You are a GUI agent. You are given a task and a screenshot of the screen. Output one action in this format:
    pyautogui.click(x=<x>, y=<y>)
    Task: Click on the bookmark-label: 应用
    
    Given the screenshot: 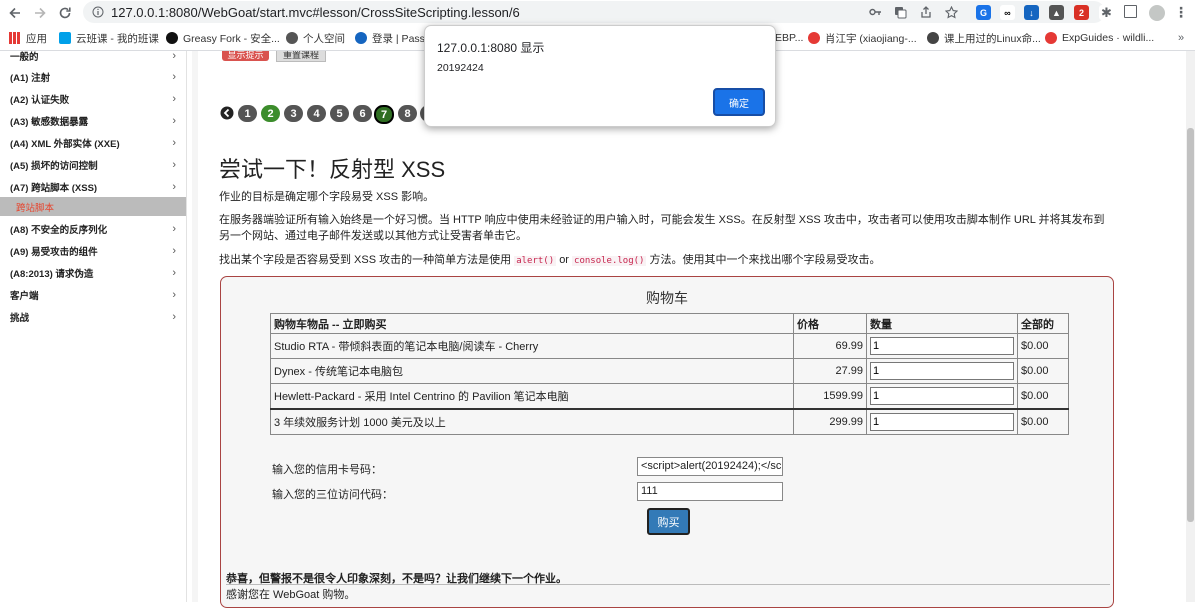 What is the action you would take?
    pyautogui.click(x=36, y=38)
    